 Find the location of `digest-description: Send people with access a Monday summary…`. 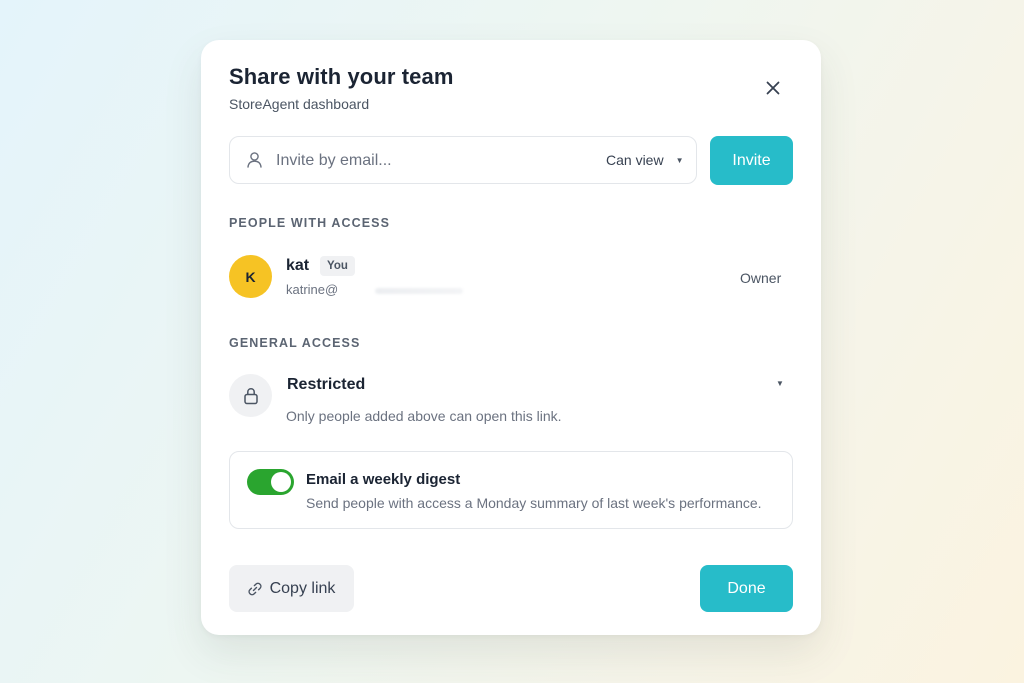

digest-description: Send people with access a Monday summary… is located at coordinates (534, 503).